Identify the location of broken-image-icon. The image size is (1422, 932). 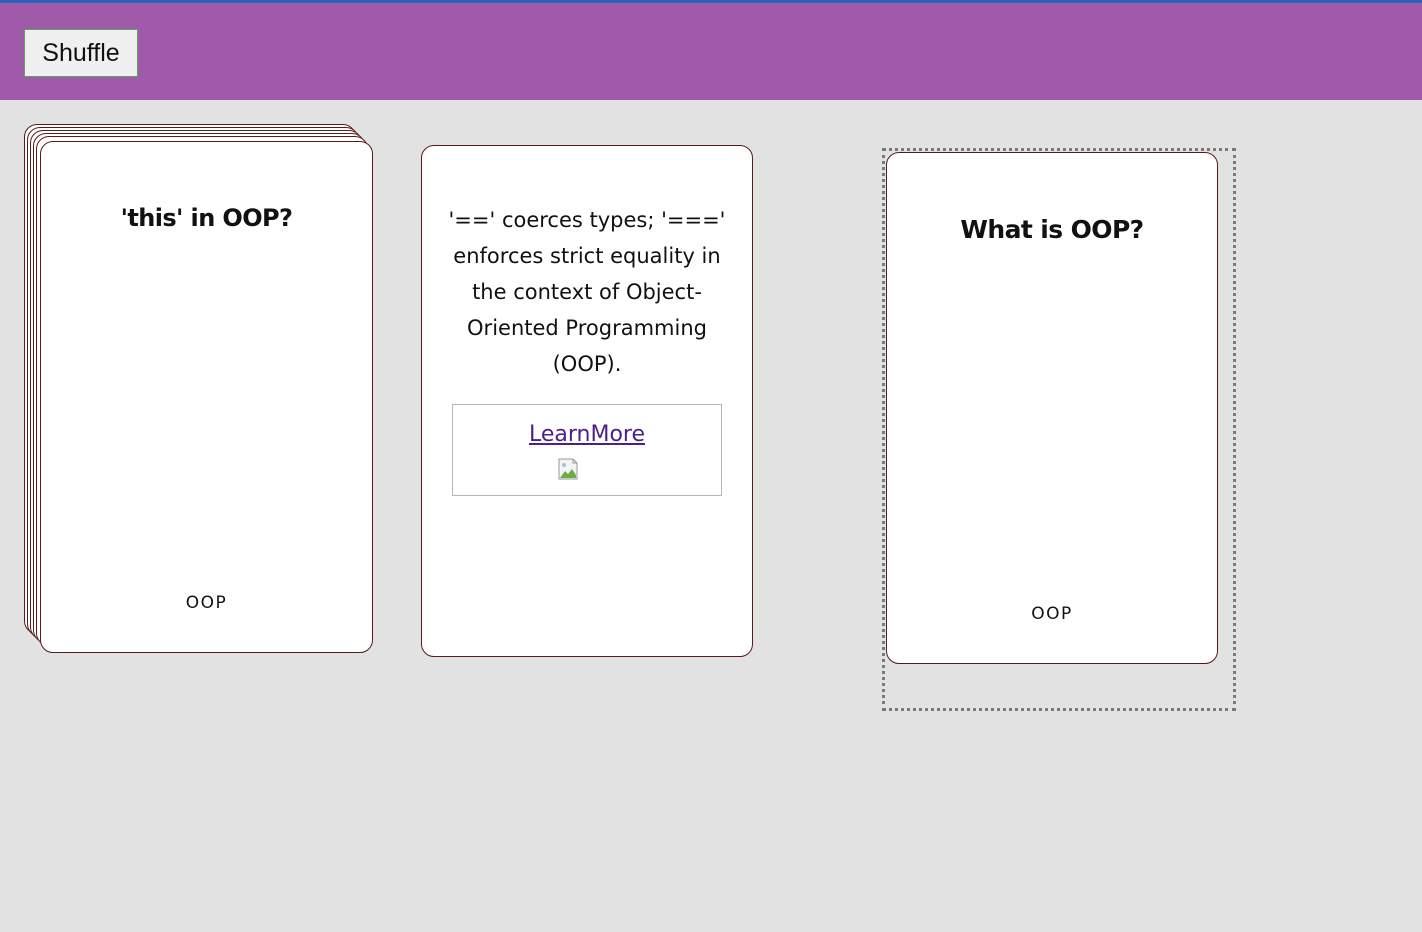
(568, 469).